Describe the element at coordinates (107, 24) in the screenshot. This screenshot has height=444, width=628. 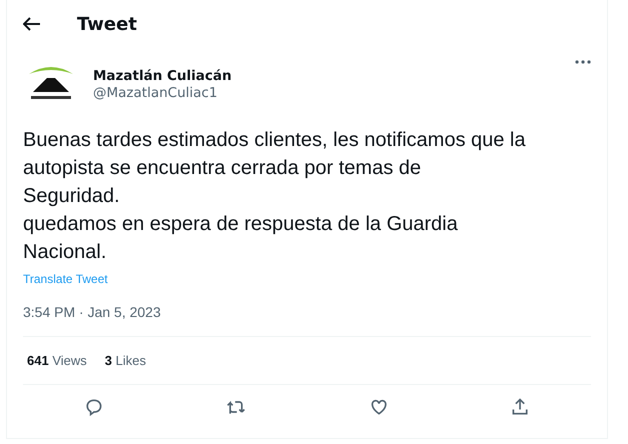
I see `page-title: Tweet` at that location.